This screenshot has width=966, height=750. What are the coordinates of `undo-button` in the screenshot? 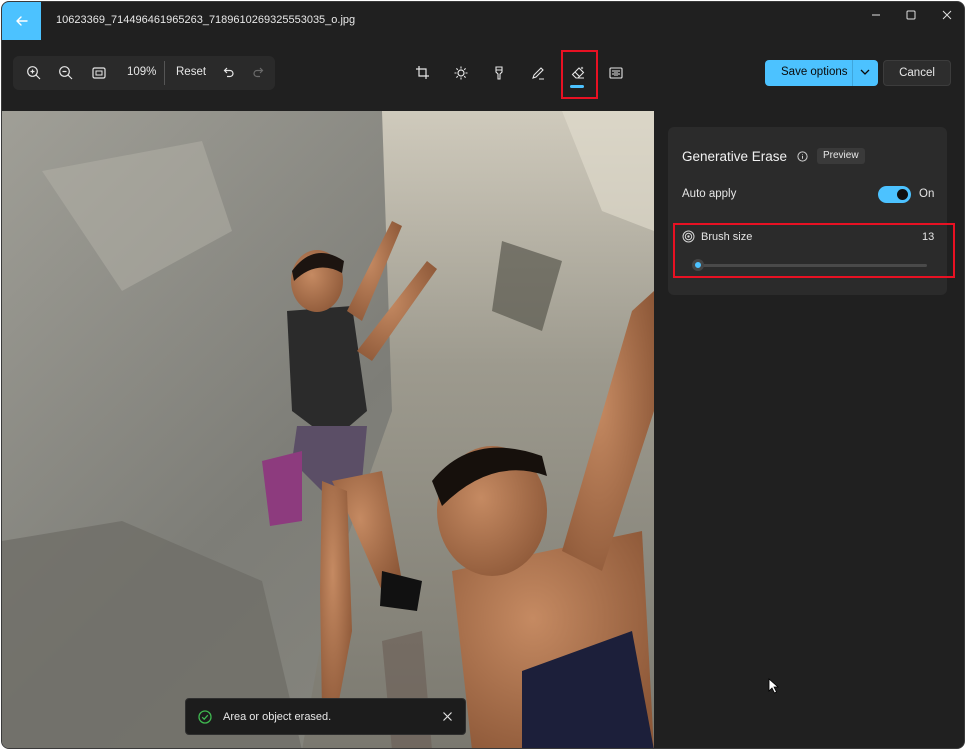 It's located at (228, 73).